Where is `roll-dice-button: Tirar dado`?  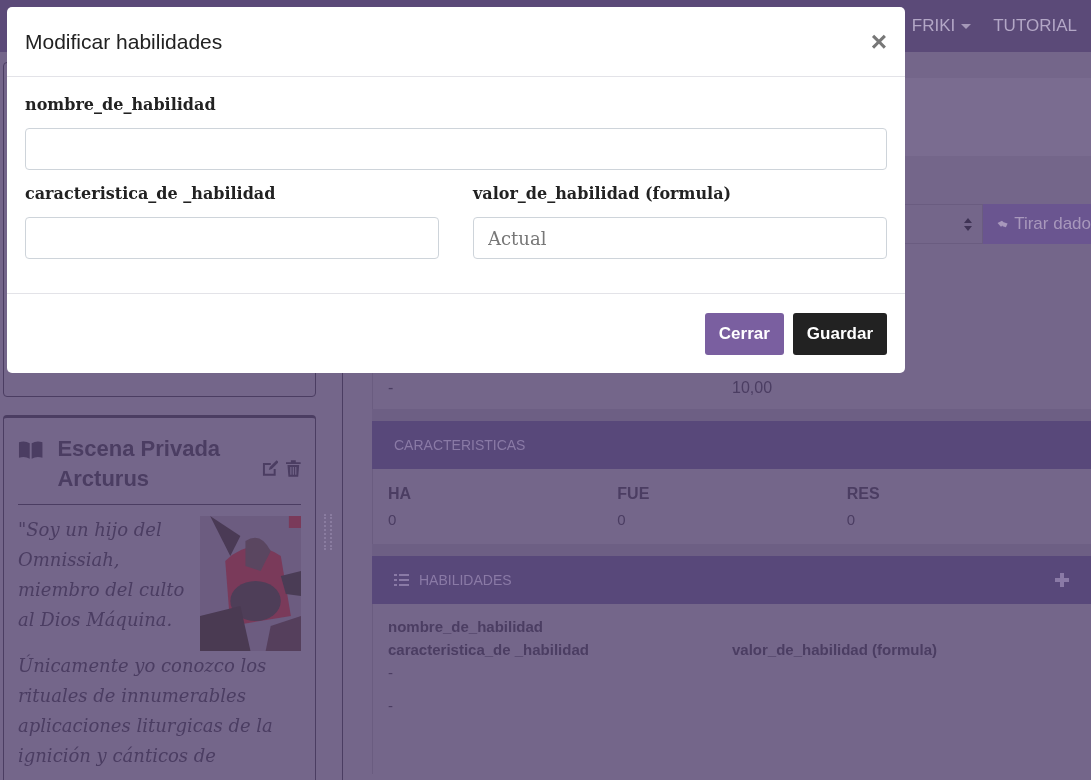
roll-dice-button: Tirar dado is located at coordinates (1037, 224).